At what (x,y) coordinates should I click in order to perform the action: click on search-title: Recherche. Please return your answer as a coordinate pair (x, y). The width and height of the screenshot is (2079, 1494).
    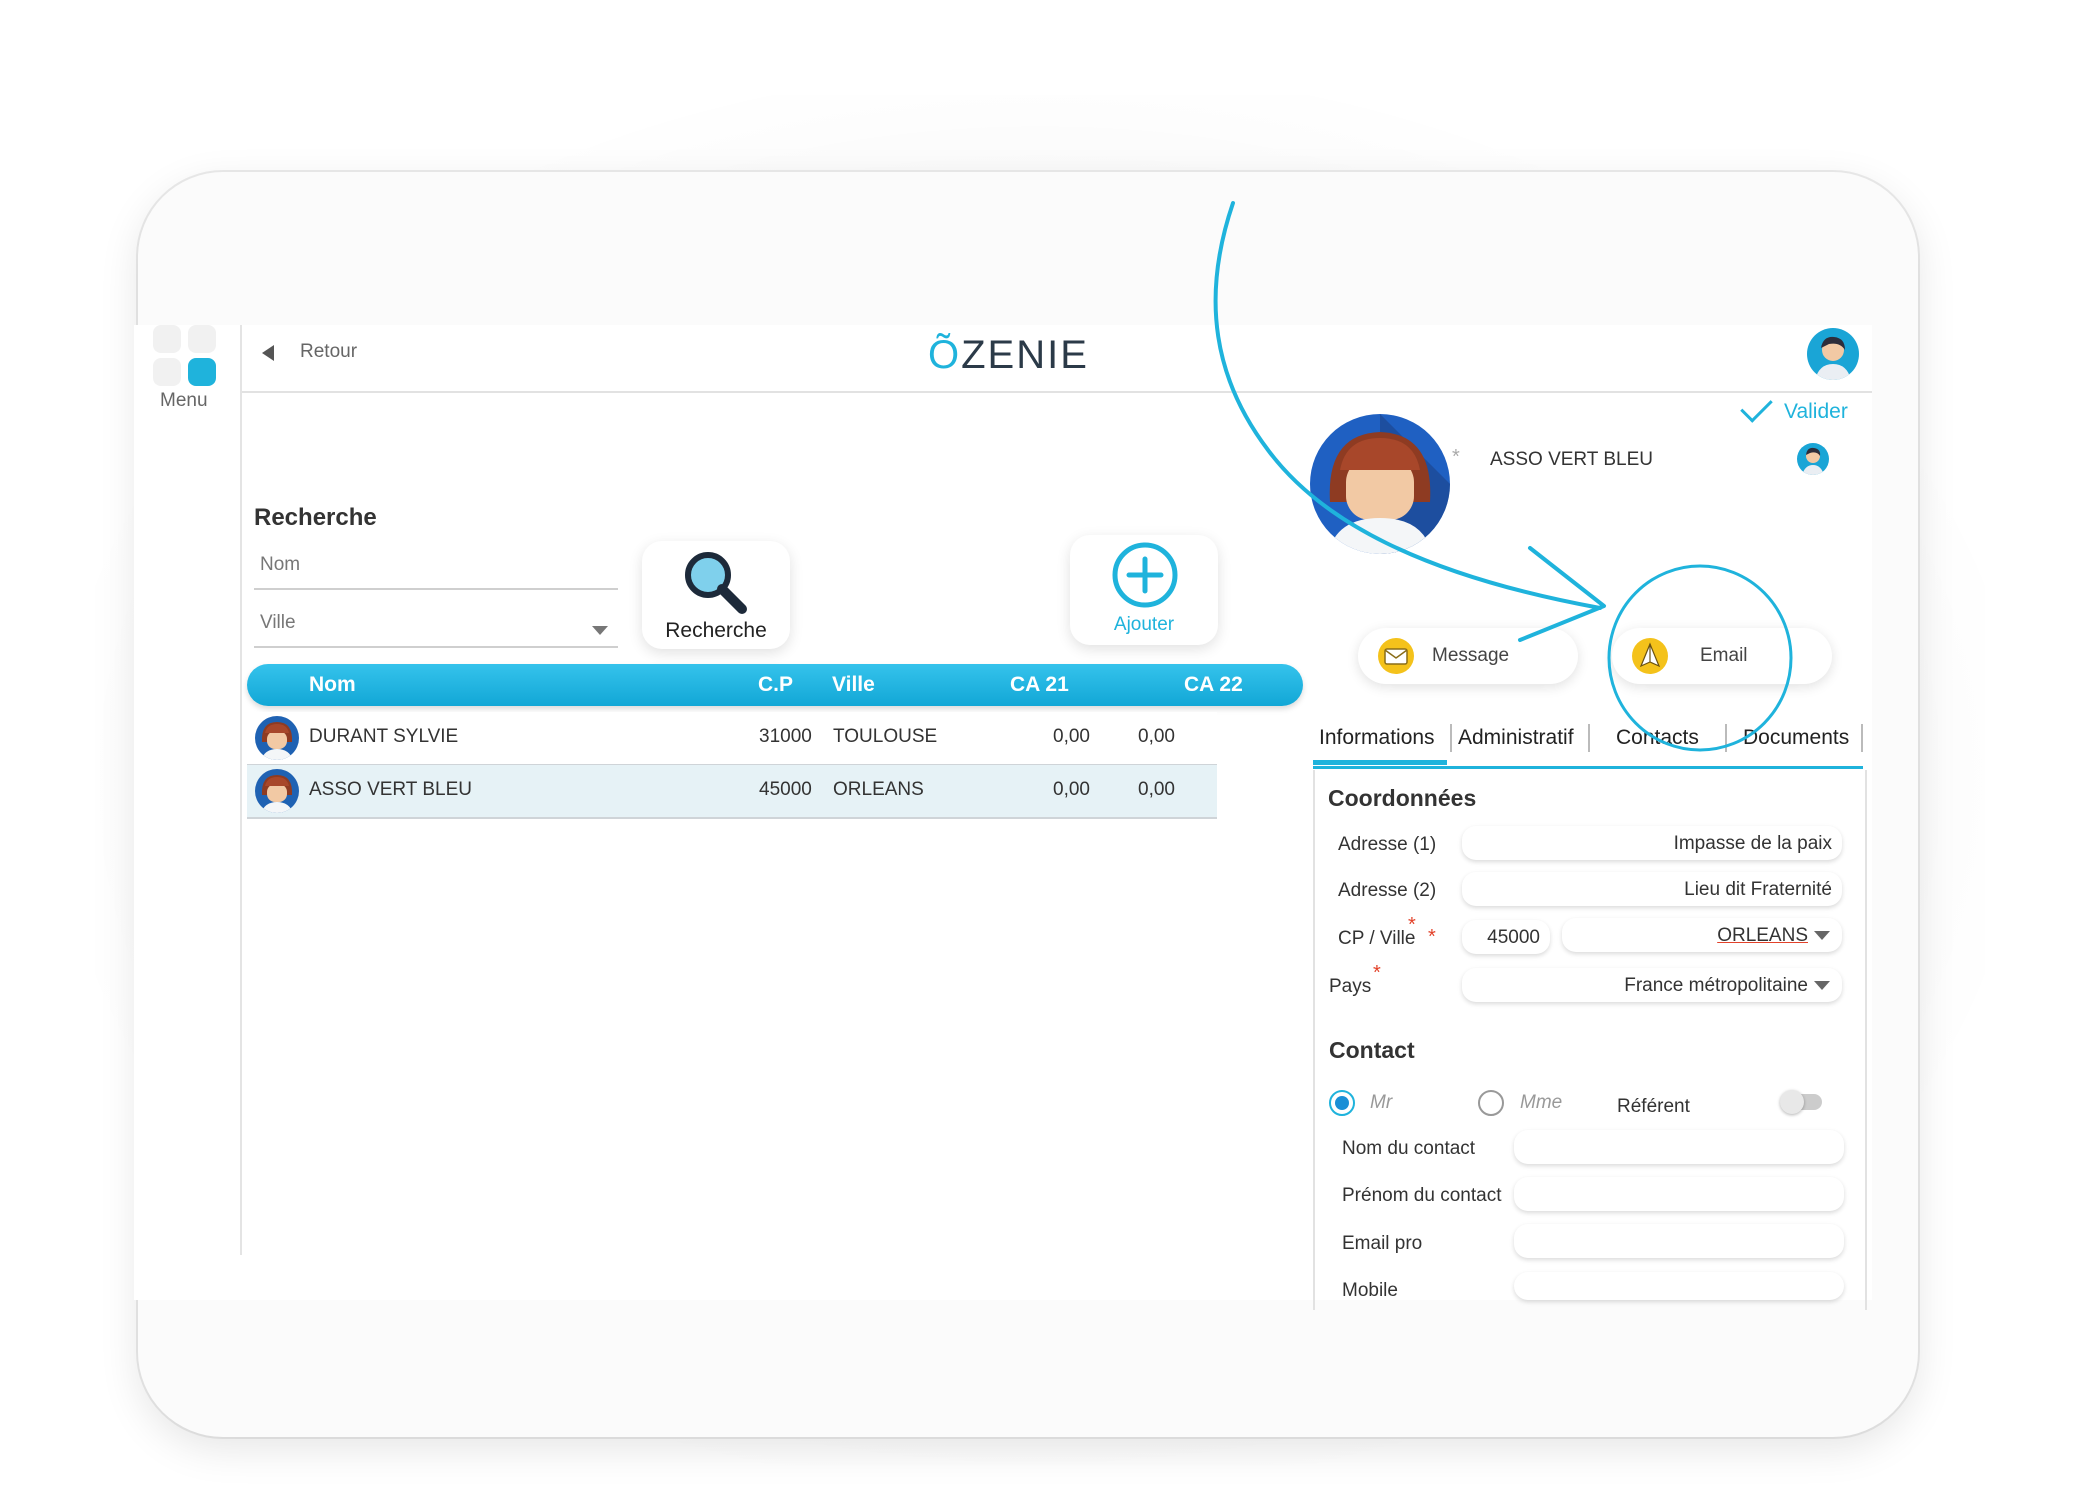
    Looking at the image, I should click on (315, 517).